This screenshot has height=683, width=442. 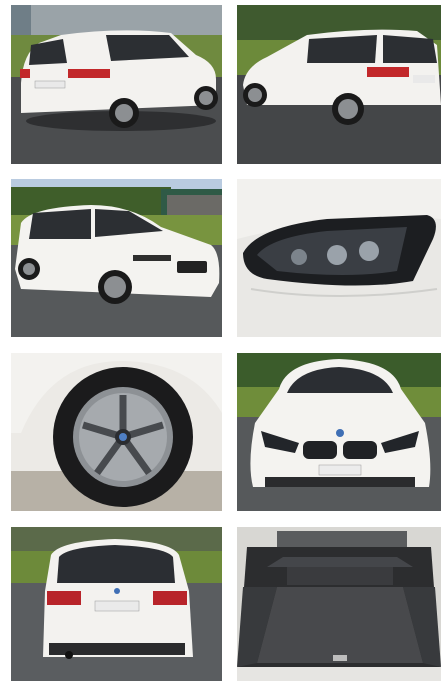 I want to click on photo-wheel-image, so click(x=116, y=432).